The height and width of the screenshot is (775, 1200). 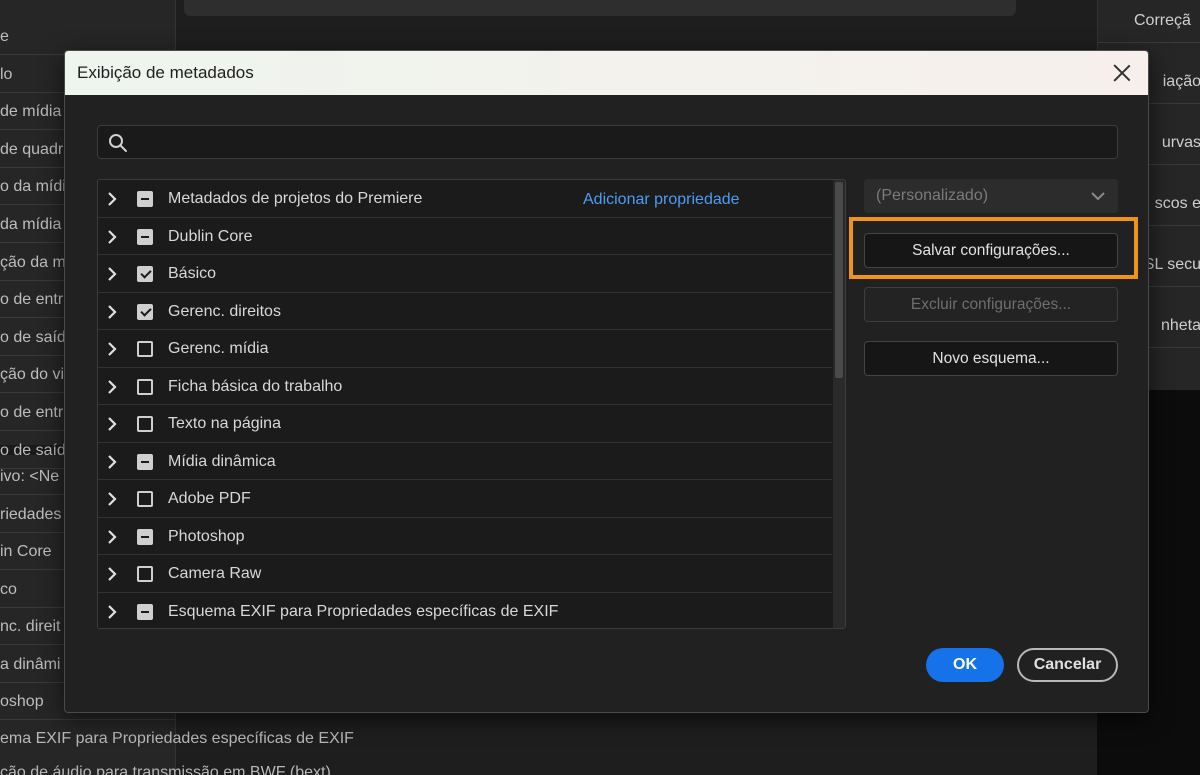 What do you see at coordinates (26, 551) in the screenshot?
I see `background-metadata-label: in Core` at bounding box center [26, 551].